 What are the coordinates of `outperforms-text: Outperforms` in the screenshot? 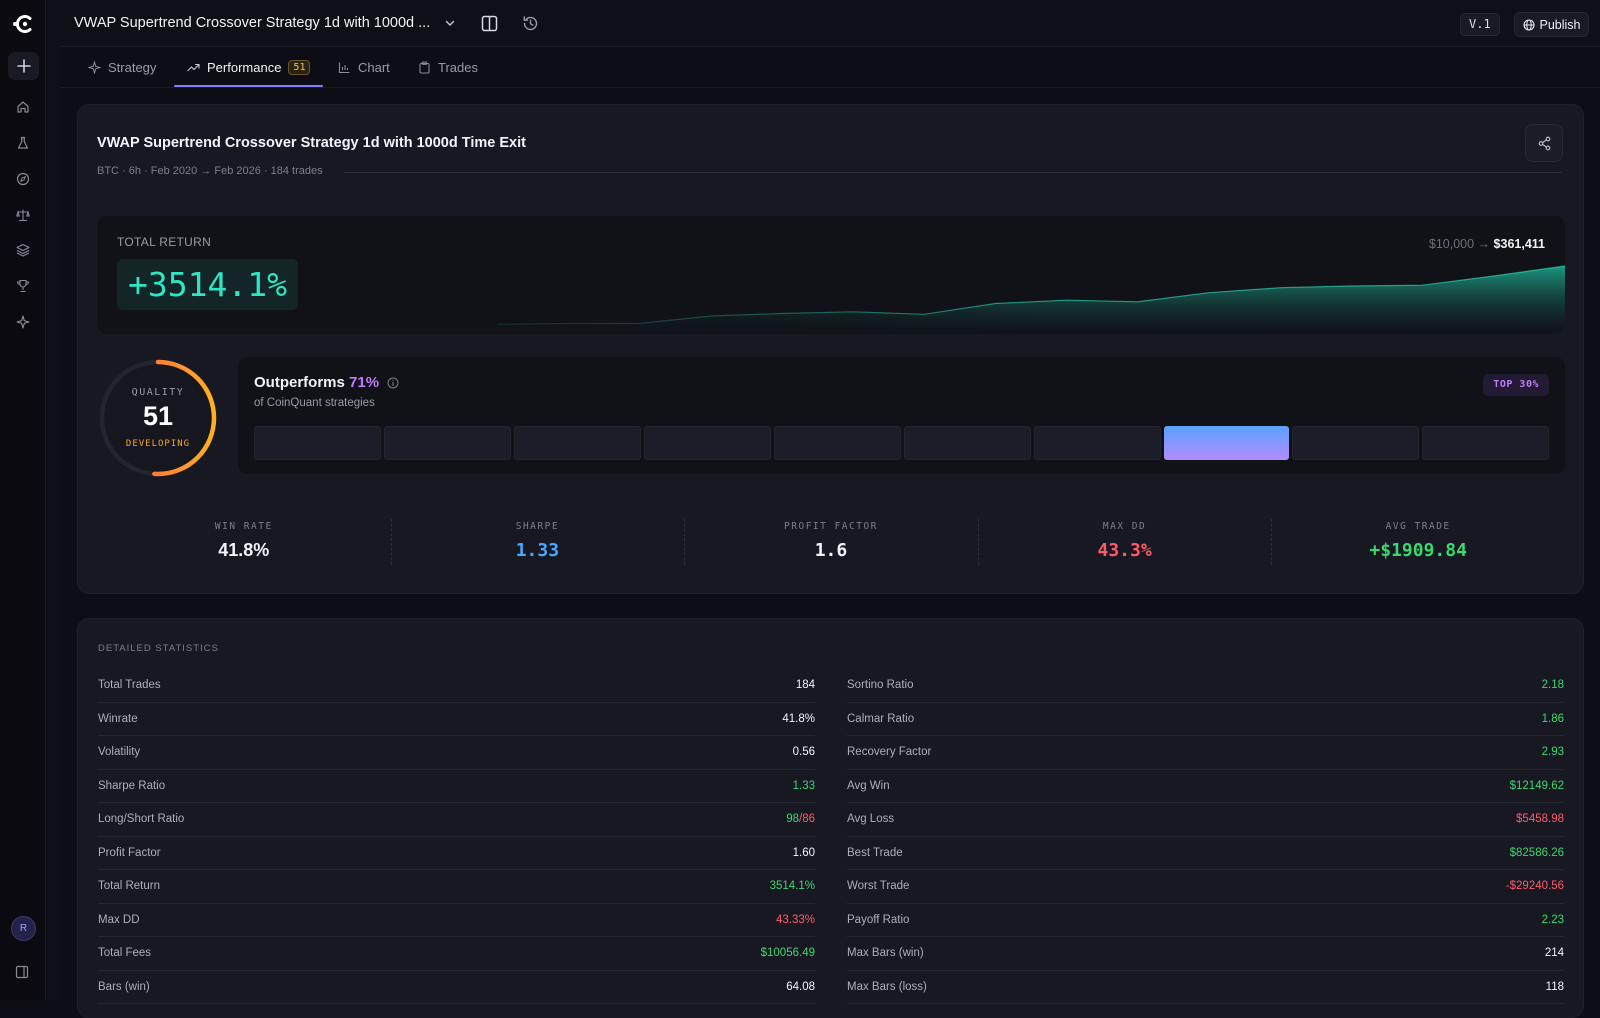 It's located at (299, 382).